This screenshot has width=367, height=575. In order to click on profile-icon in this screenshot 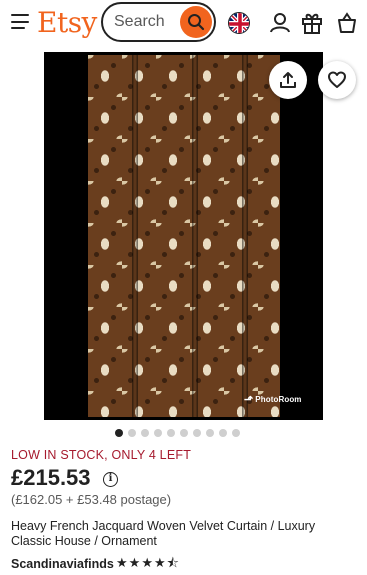, I will do `click(280, 23)`.